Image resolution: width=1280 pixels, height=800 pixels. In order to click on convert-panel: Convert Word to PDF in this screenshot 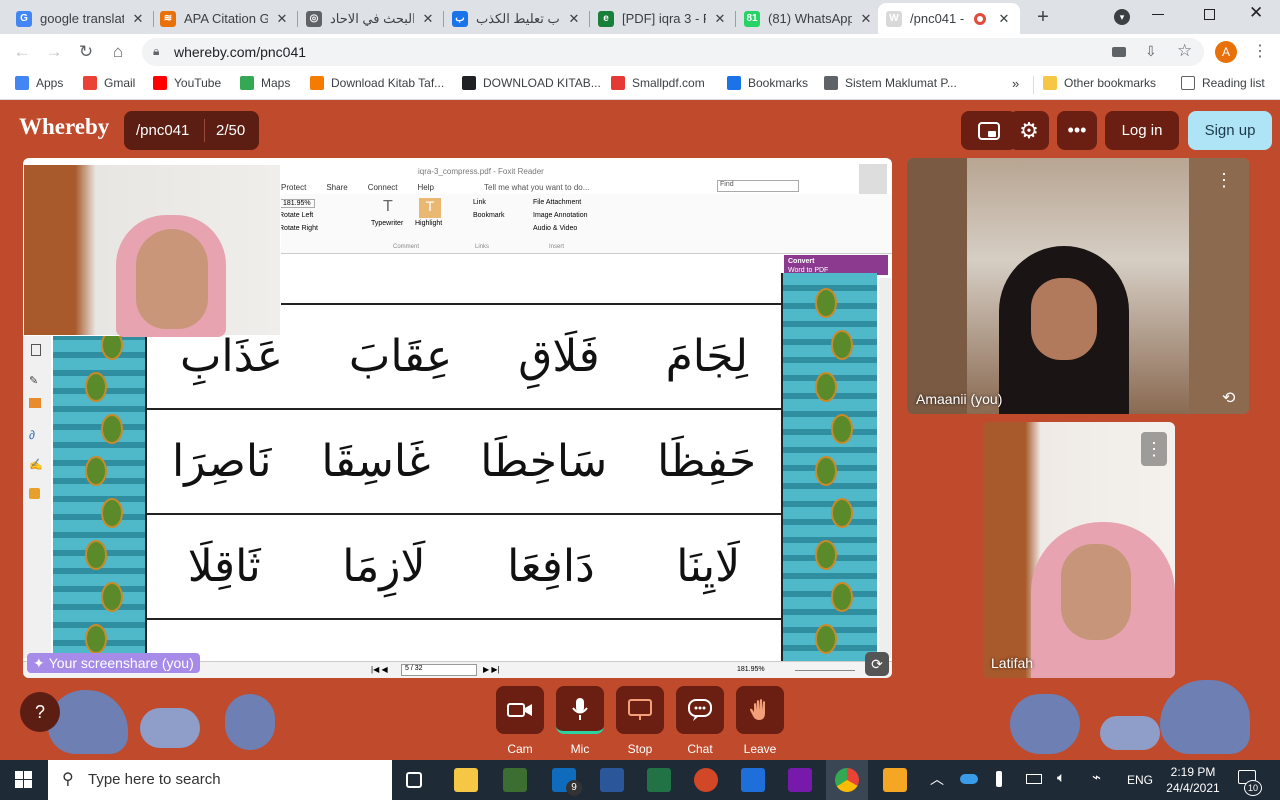, I will do `click(836, 265)`.